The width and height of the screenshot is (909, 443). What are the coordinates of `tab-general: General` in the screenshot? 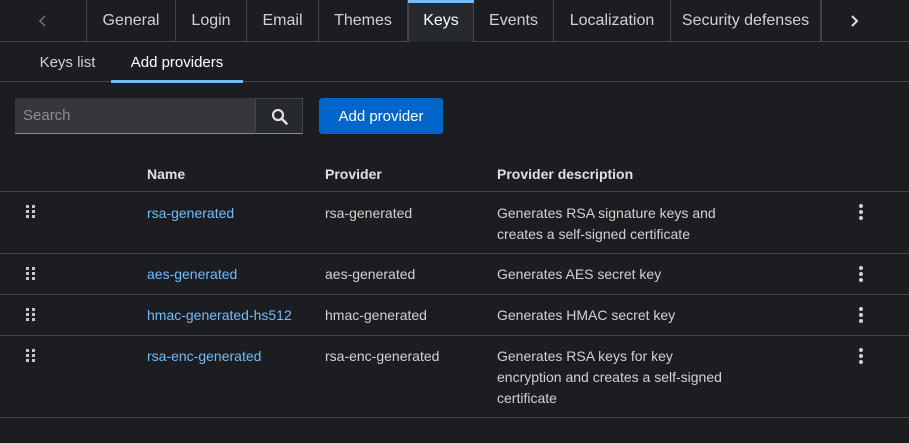 It's located at (131, 21).